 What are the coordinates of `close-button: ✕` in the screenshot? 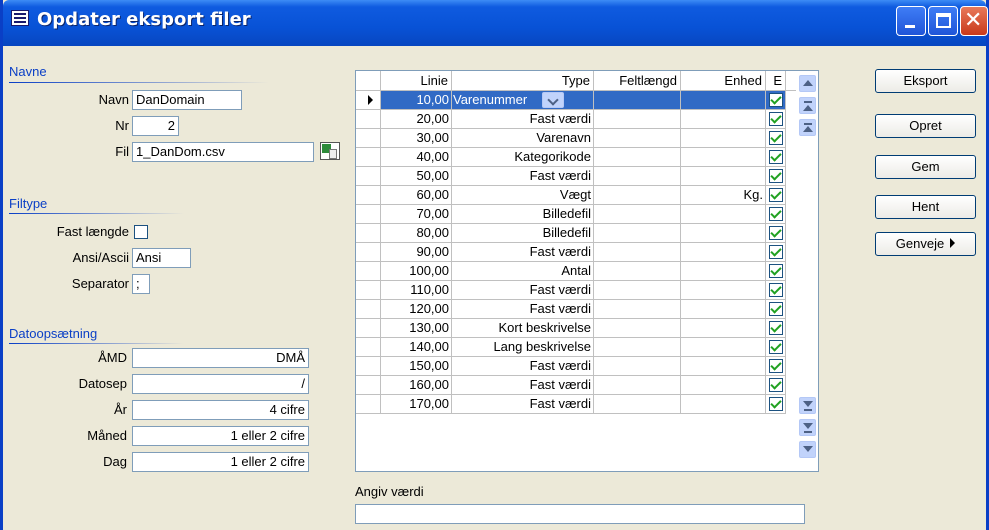 It's located at (974, 21).